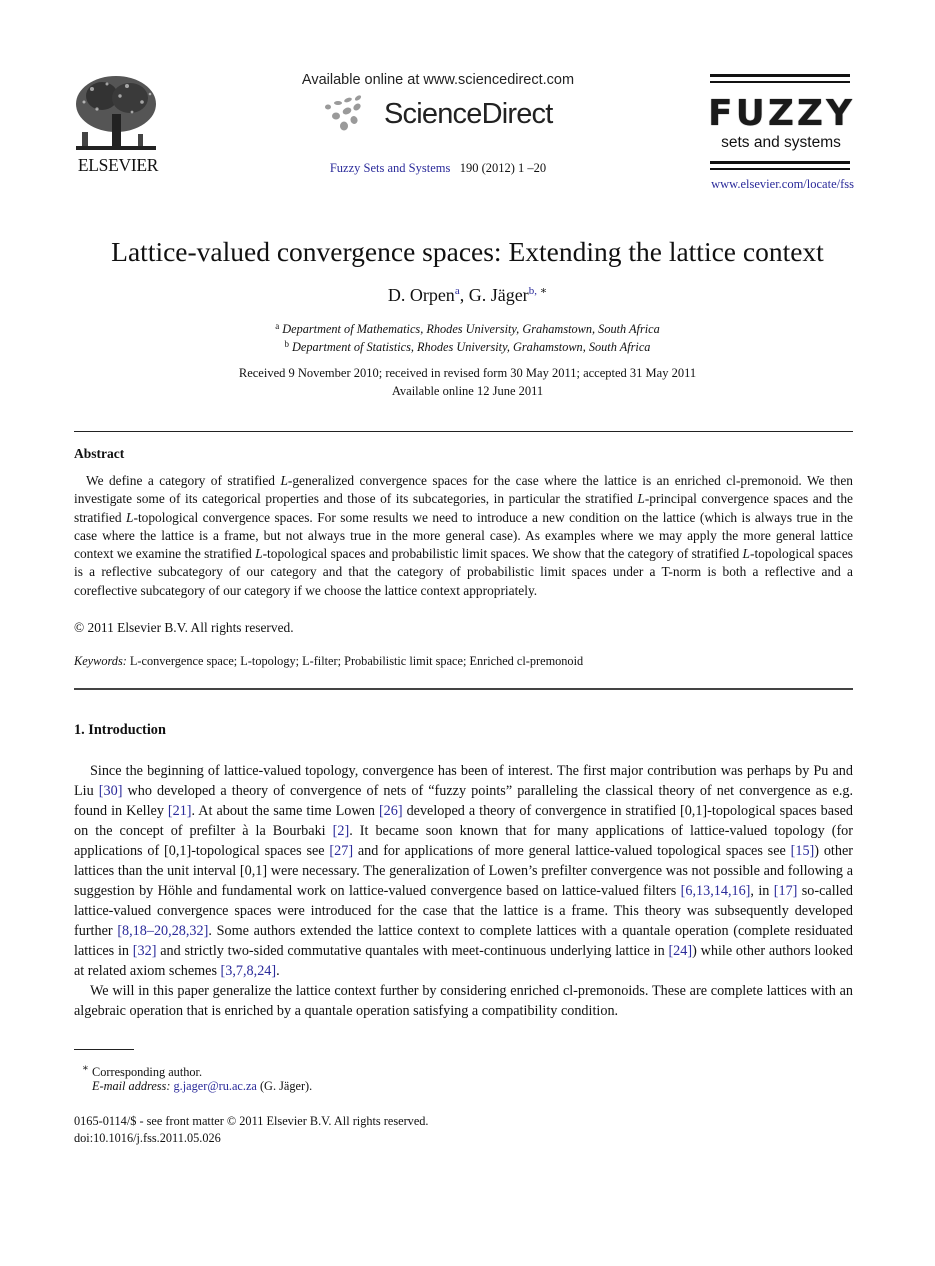  Describe the element at coordinates (284, 1086) in the screenshot. I see `email-owner: (G. Jäger).` at that location.